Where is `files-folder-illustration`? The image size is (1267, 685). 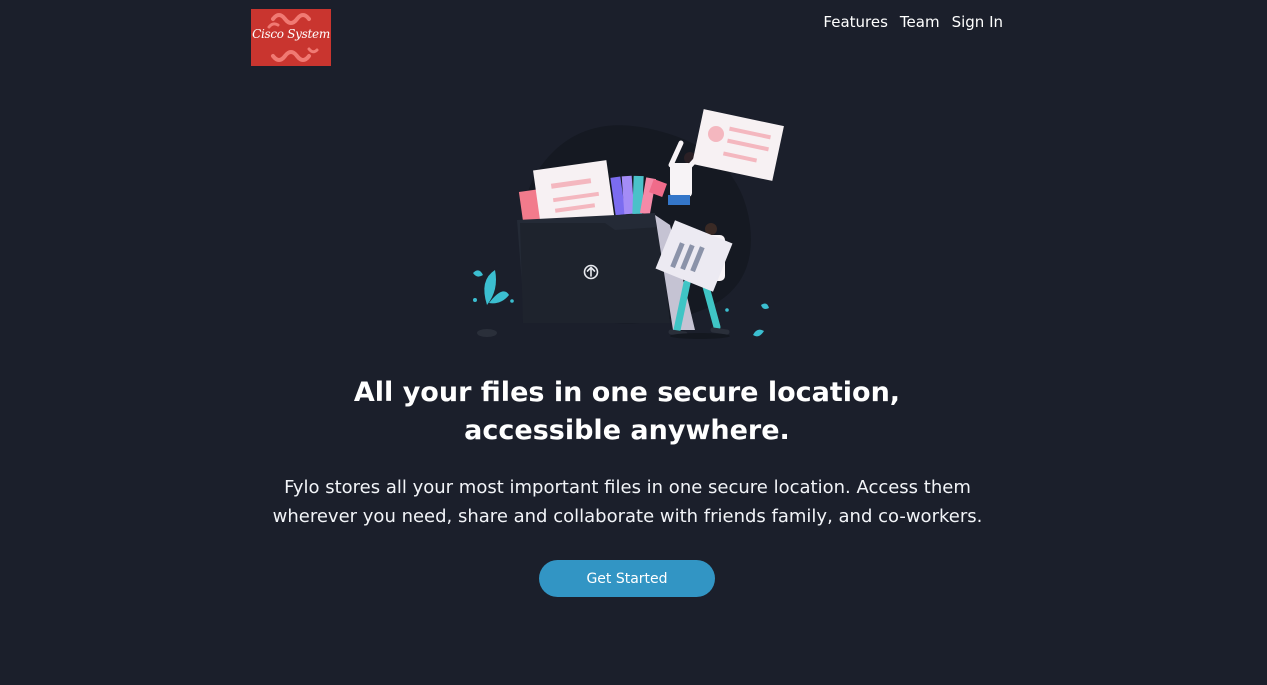
files-folder-illustration is located at coordinates (625, 225).